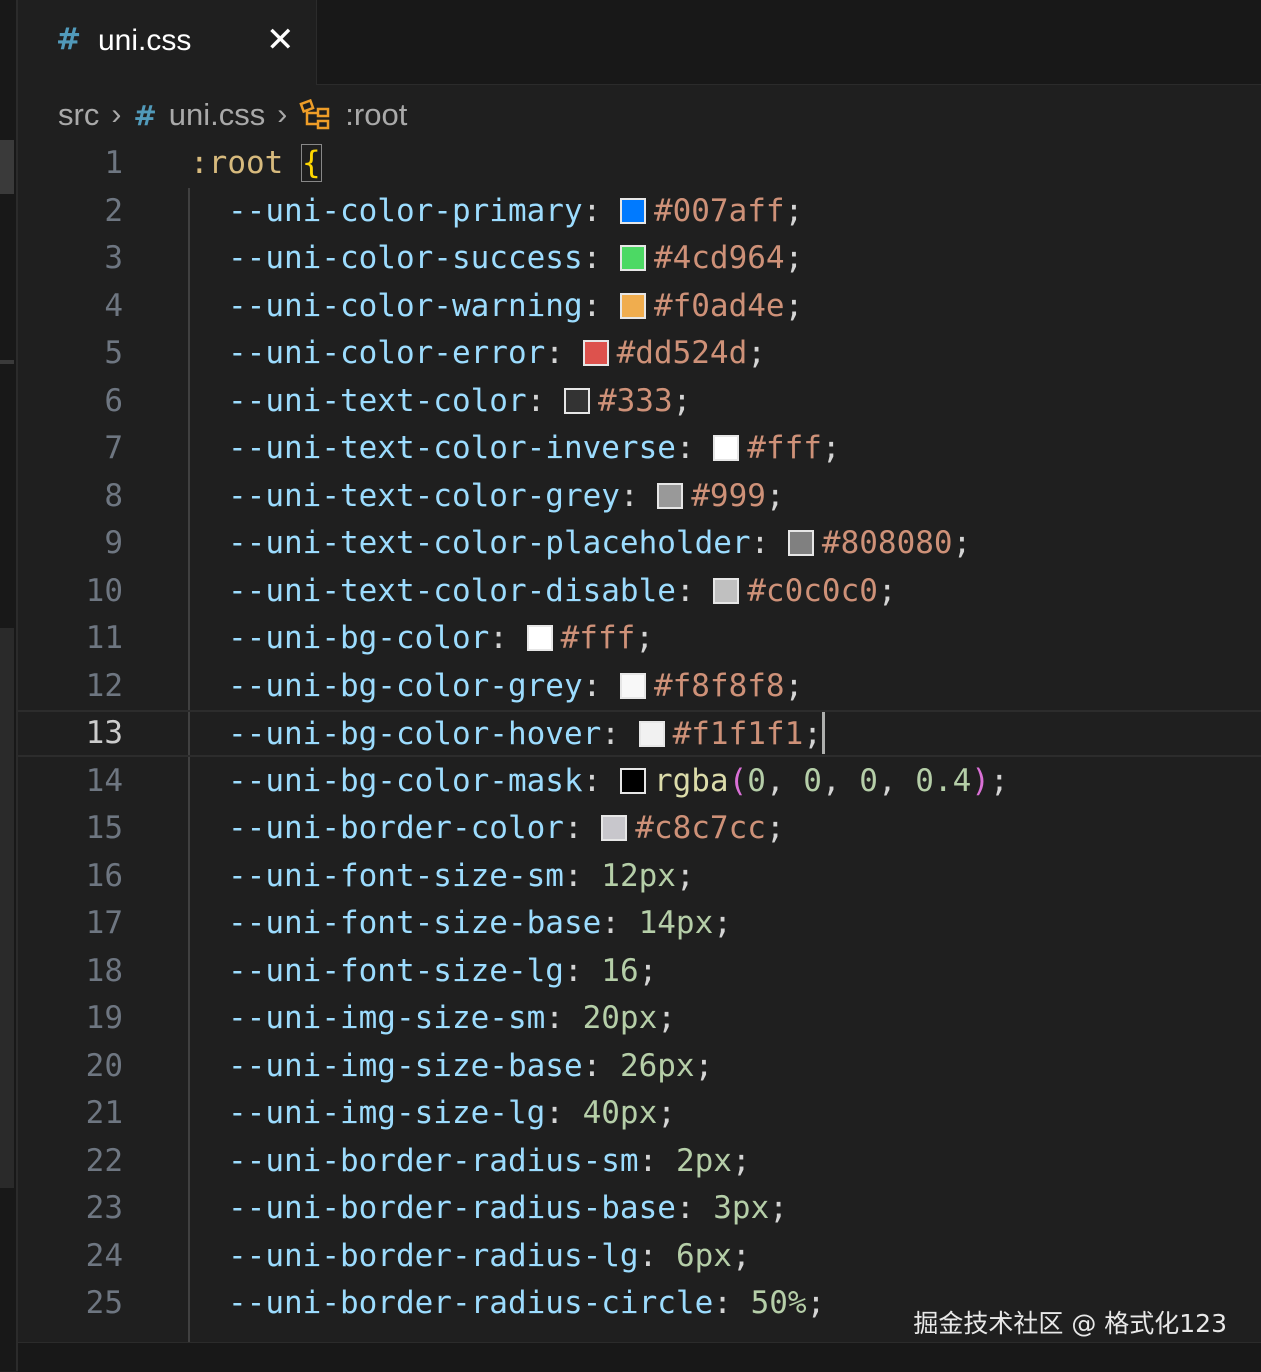  What do you see at coordinates (639, 401) in the screenshot?
I see `code-line: 6 --uni-text-color: #333;` at bounding box center [639, 401].